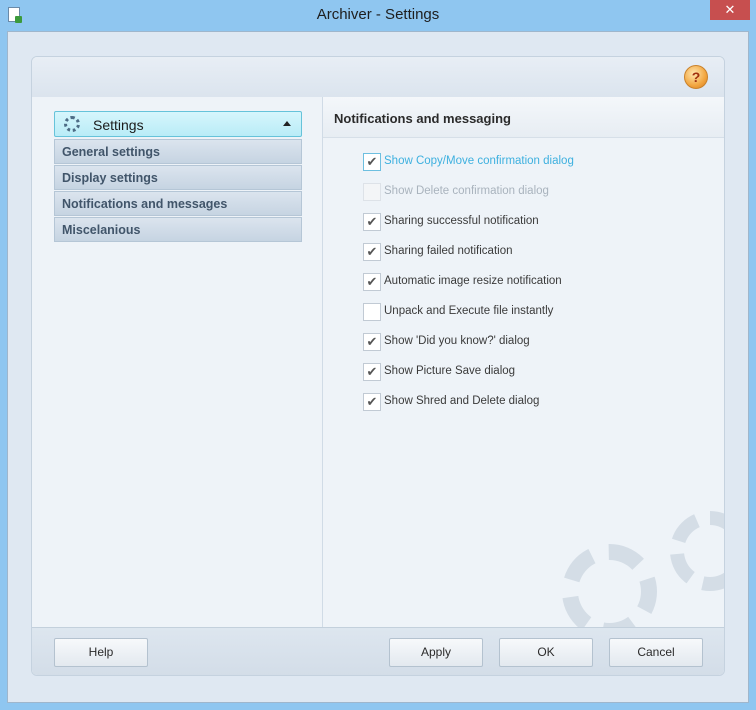 This screenshot has width=756, height=710. Describe the element at coordinates (450, 371) in the screenshot. I see `option-label: Show Picture Save dialog` at that location.